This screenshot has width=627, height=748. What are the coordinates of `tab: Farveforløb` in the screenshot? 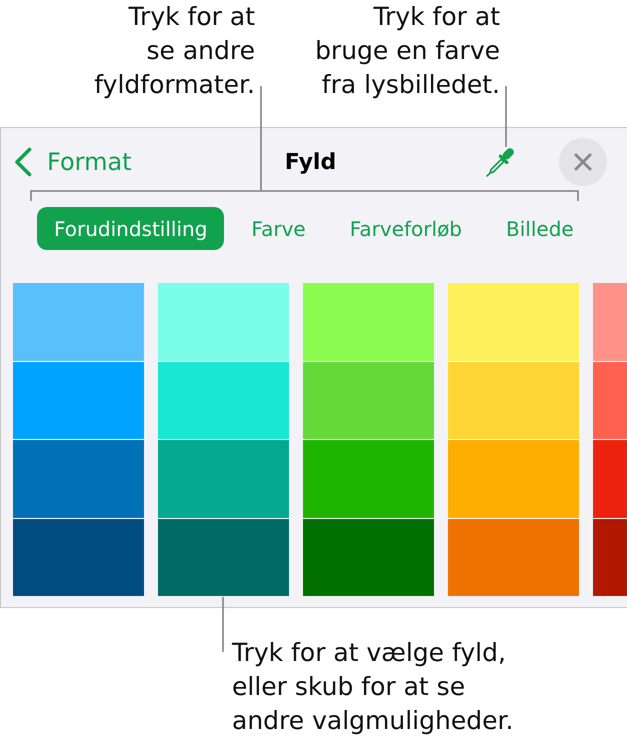 It's located at (405, 228).